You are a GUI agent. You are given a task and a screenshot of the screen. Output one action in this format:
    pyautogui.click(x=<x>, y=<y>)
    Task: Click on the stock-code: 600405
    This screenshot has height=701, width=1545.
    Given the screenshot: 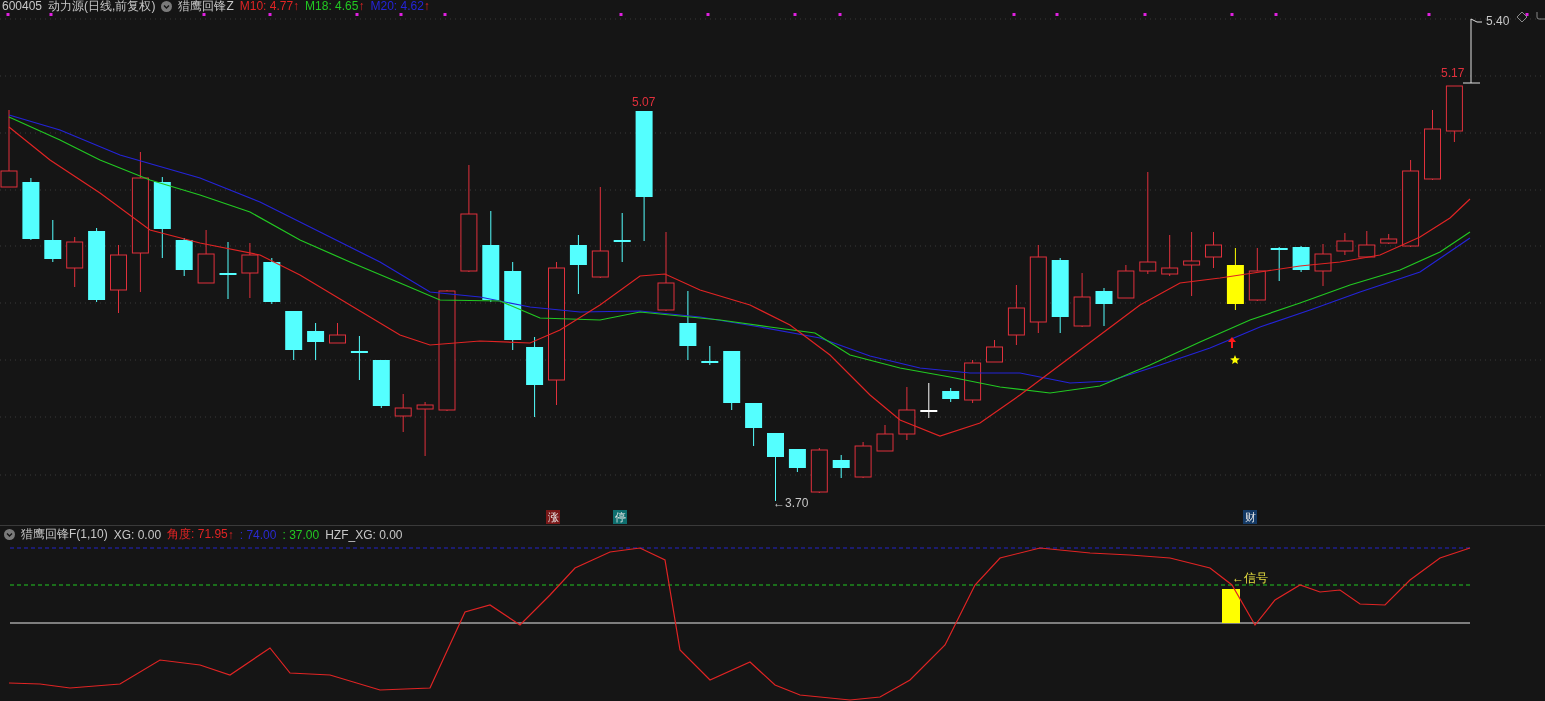 What is the action you would take?
    pyautogui.click(x=22, y=6)
    